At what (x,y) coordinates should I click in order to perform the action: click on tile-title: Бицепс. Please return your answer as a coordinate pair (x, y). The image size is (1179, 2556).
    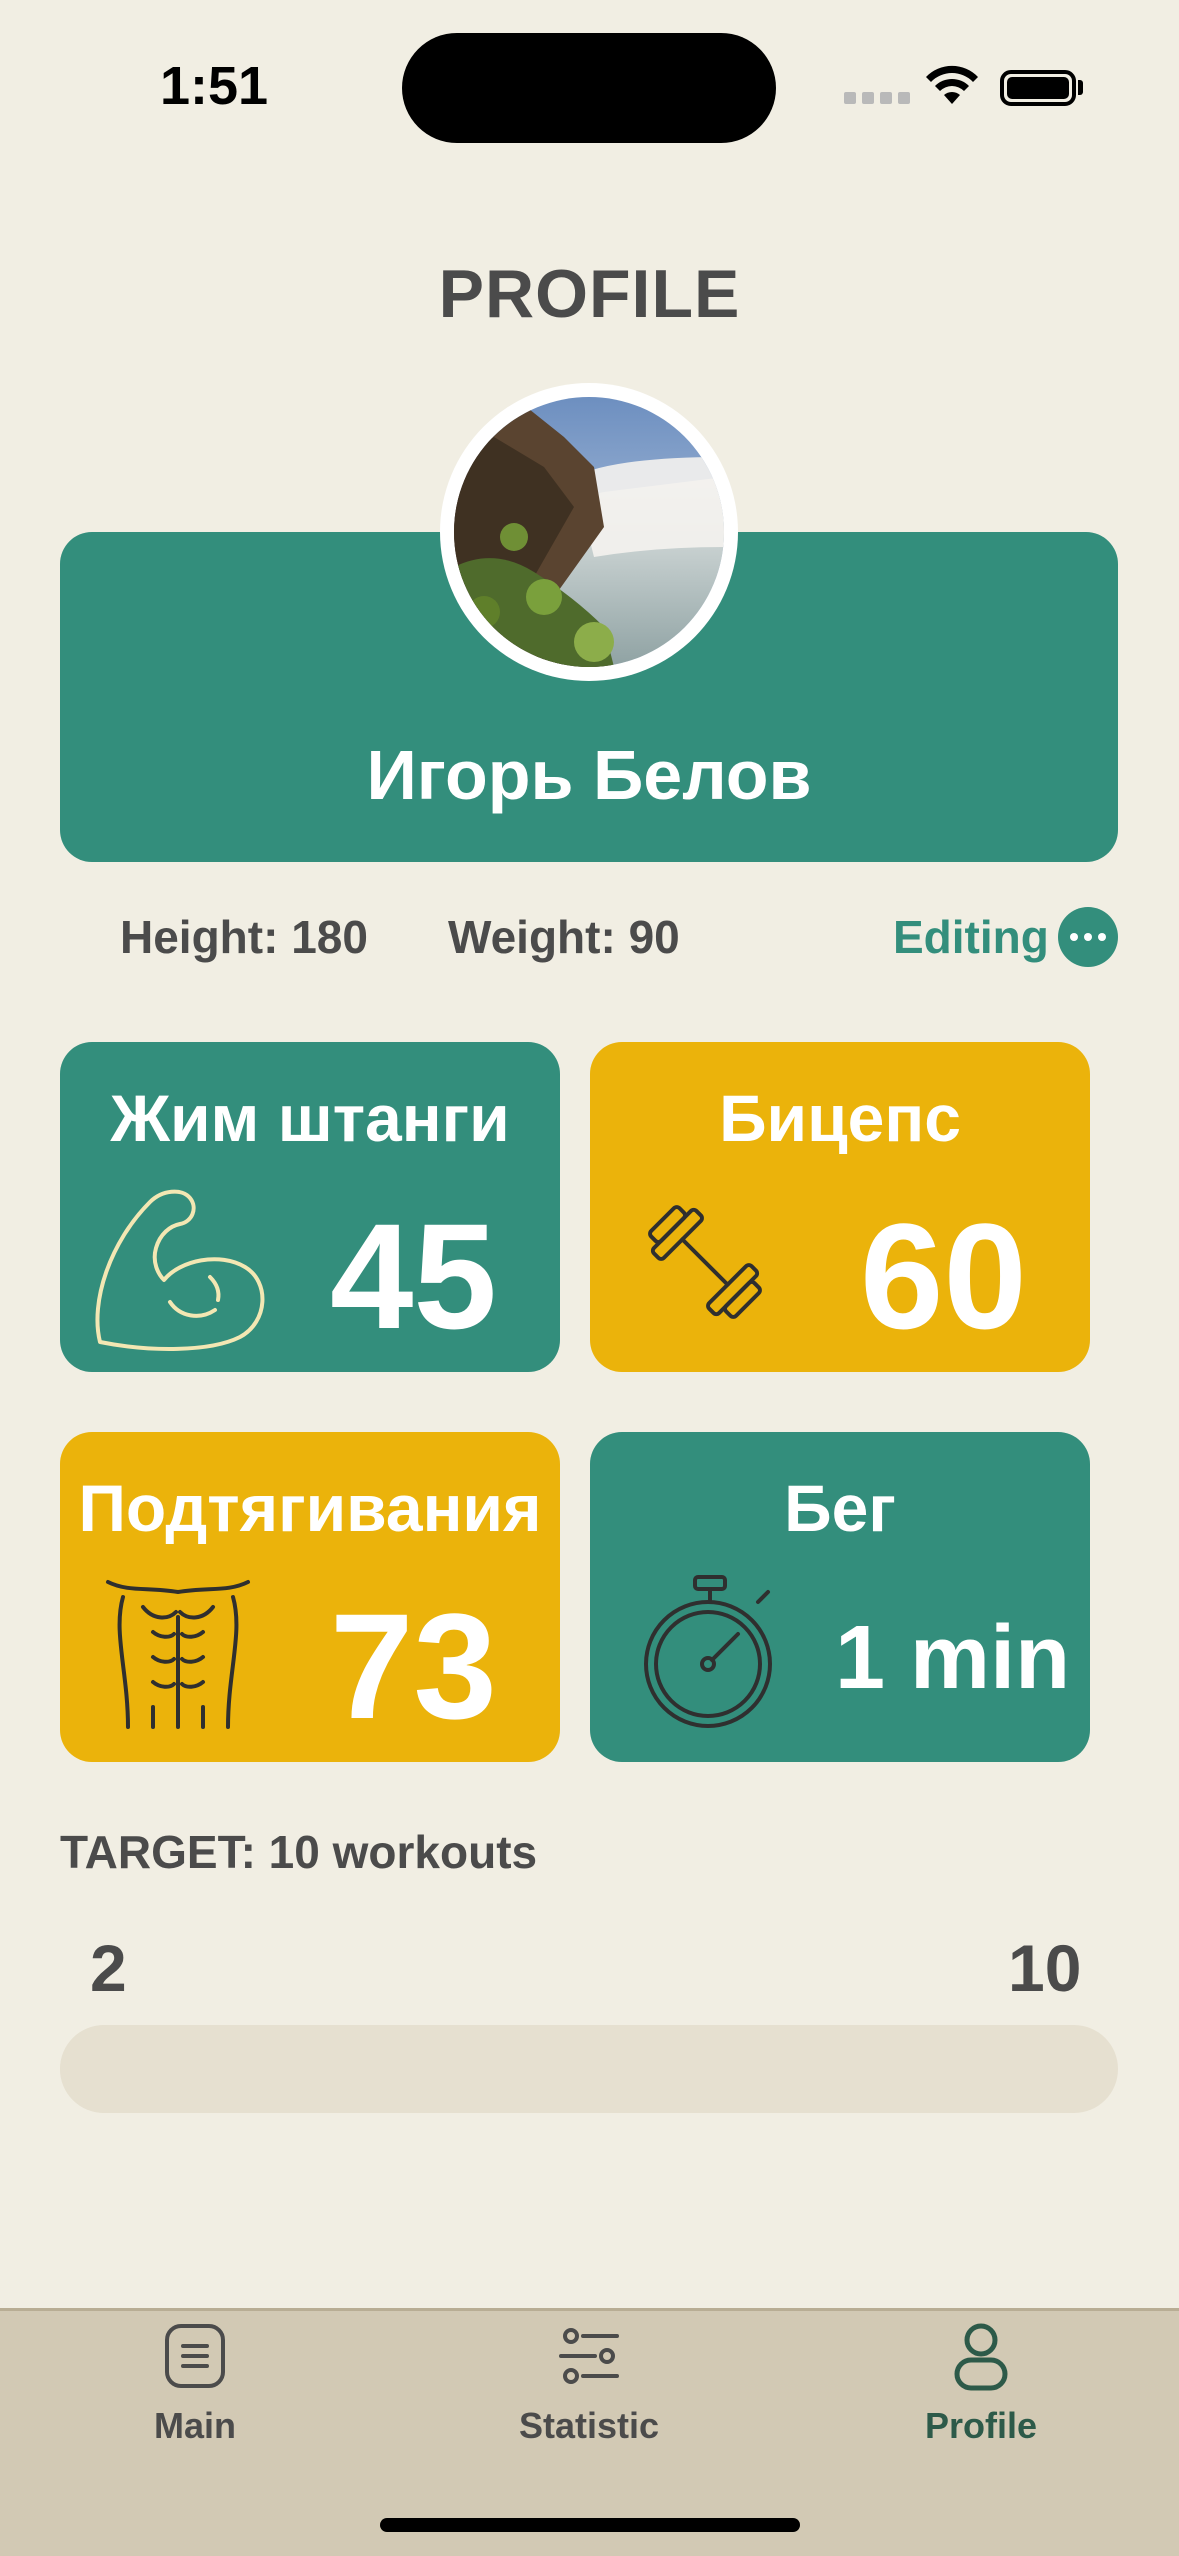
    Looking at the image, I should click on (840, 1118).